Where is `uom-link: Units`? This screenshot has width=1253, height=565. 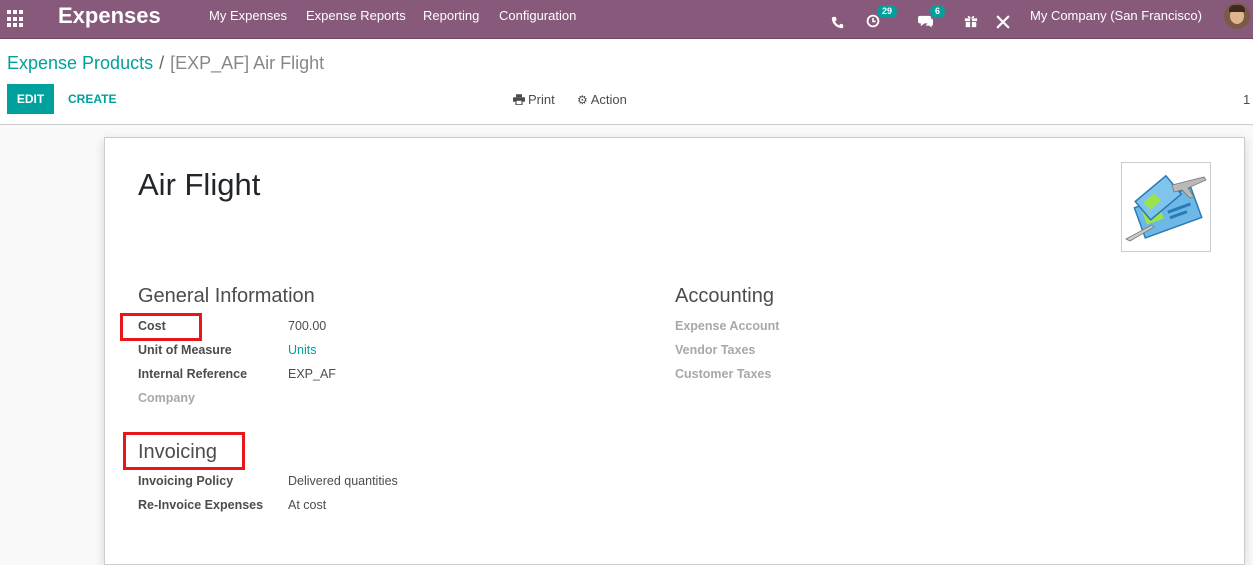
uom-link: Units is located at coordinates (302, 350).